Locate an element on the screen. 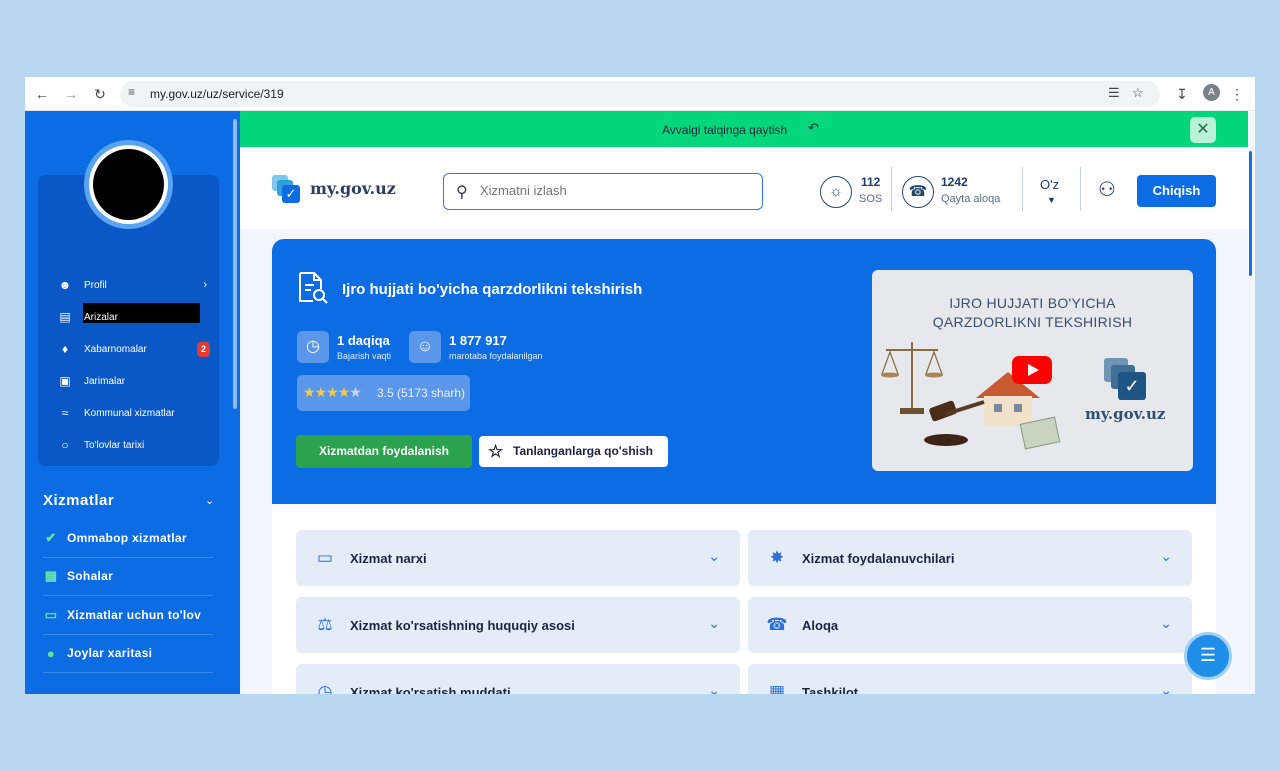 The image size is (1280, 771). accordion-foydalanuvchilar: ✸ Xizmat foydalanuvchilari ⌄ is located at coordinates (970, 558).